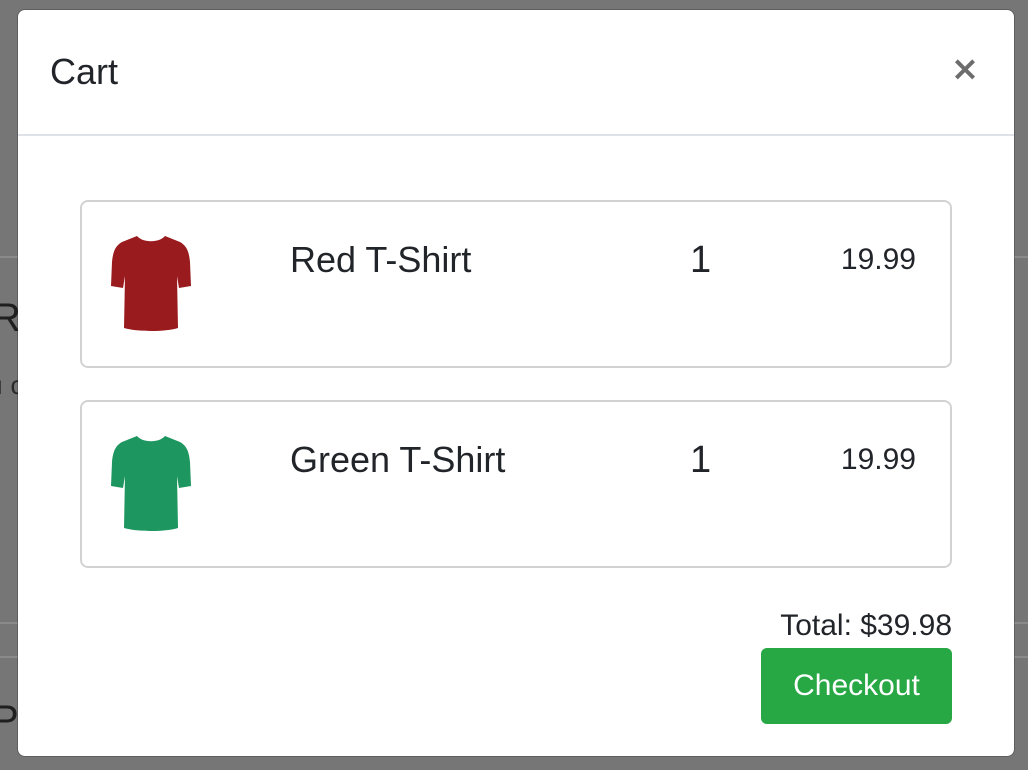  I want to click on cart-total: Total: $39.98, so click(866, 625).